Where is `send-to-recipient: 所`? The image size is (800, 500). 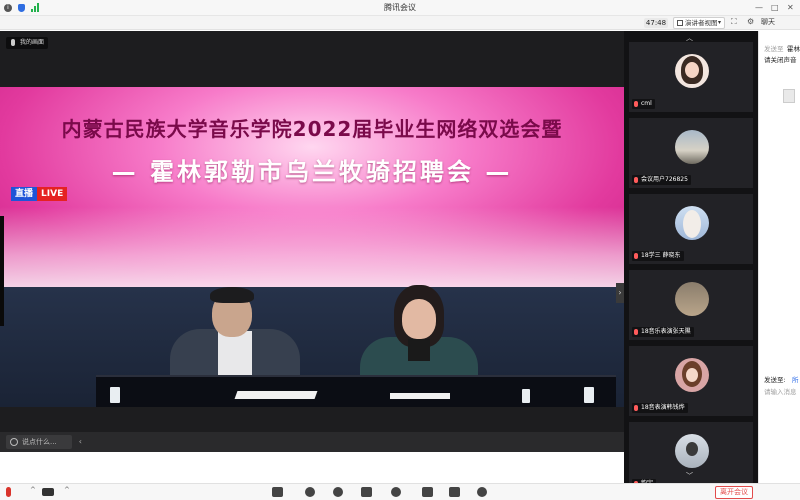 send-to-recipient: 所 is located at coordinates (795, 379).